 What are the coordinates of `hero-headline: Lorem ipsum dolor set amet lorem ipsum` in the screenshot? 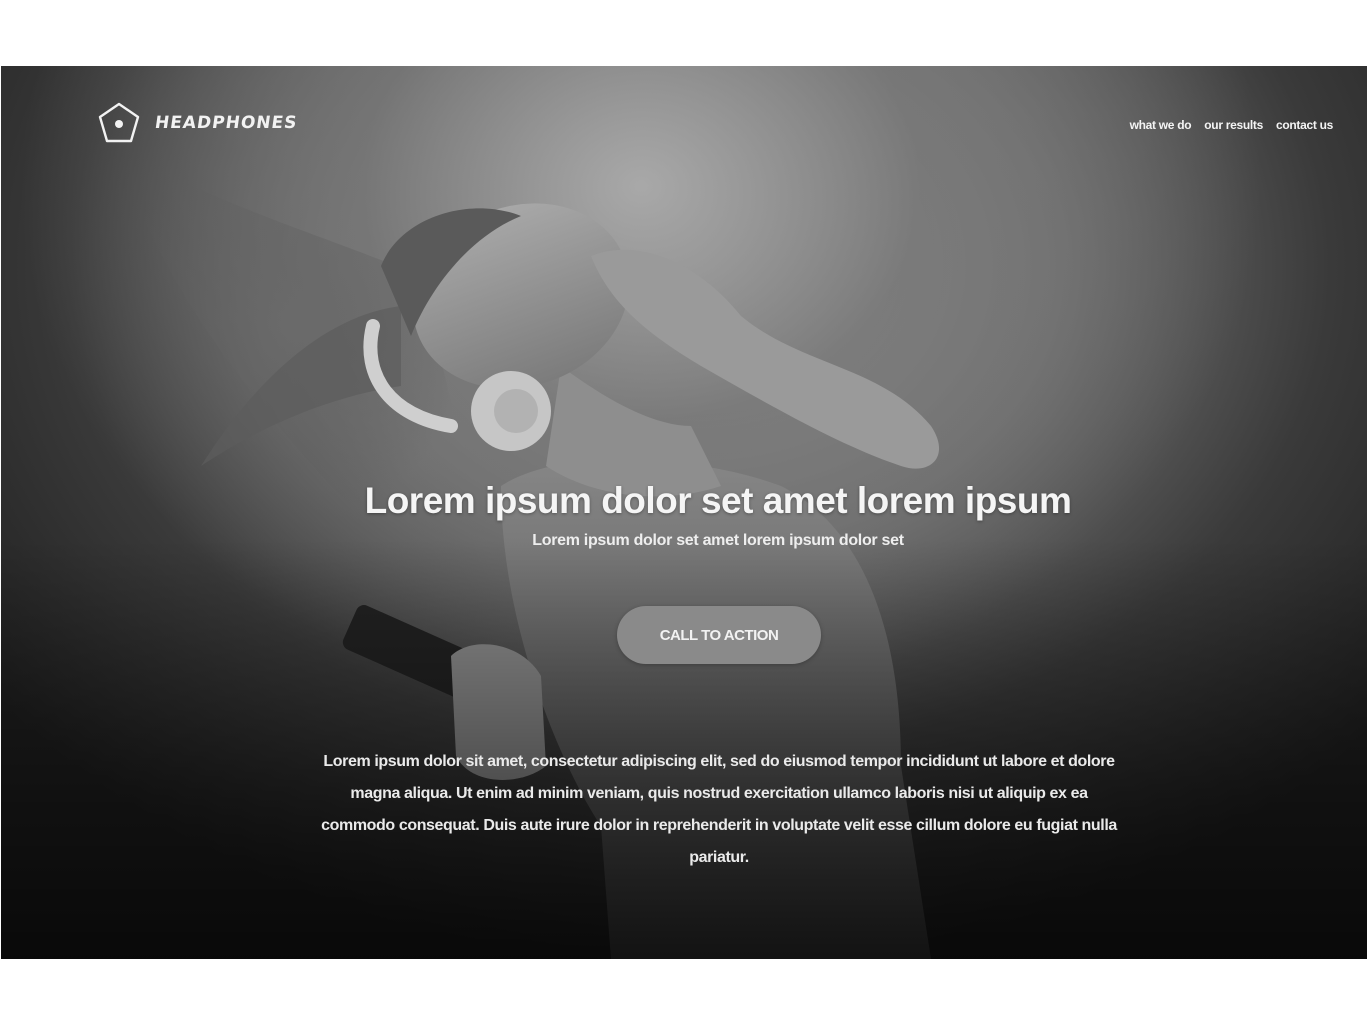 It's located at (718, 500).